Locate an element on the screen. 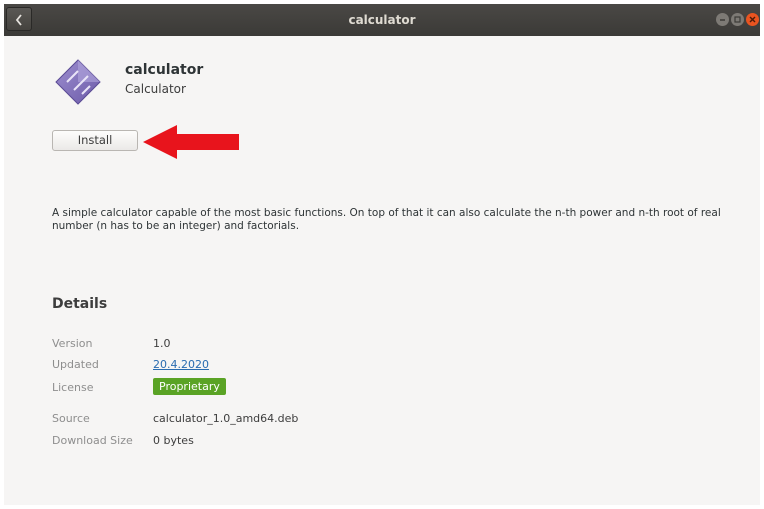  details-heading: Details is located at coordinates (80, 304).